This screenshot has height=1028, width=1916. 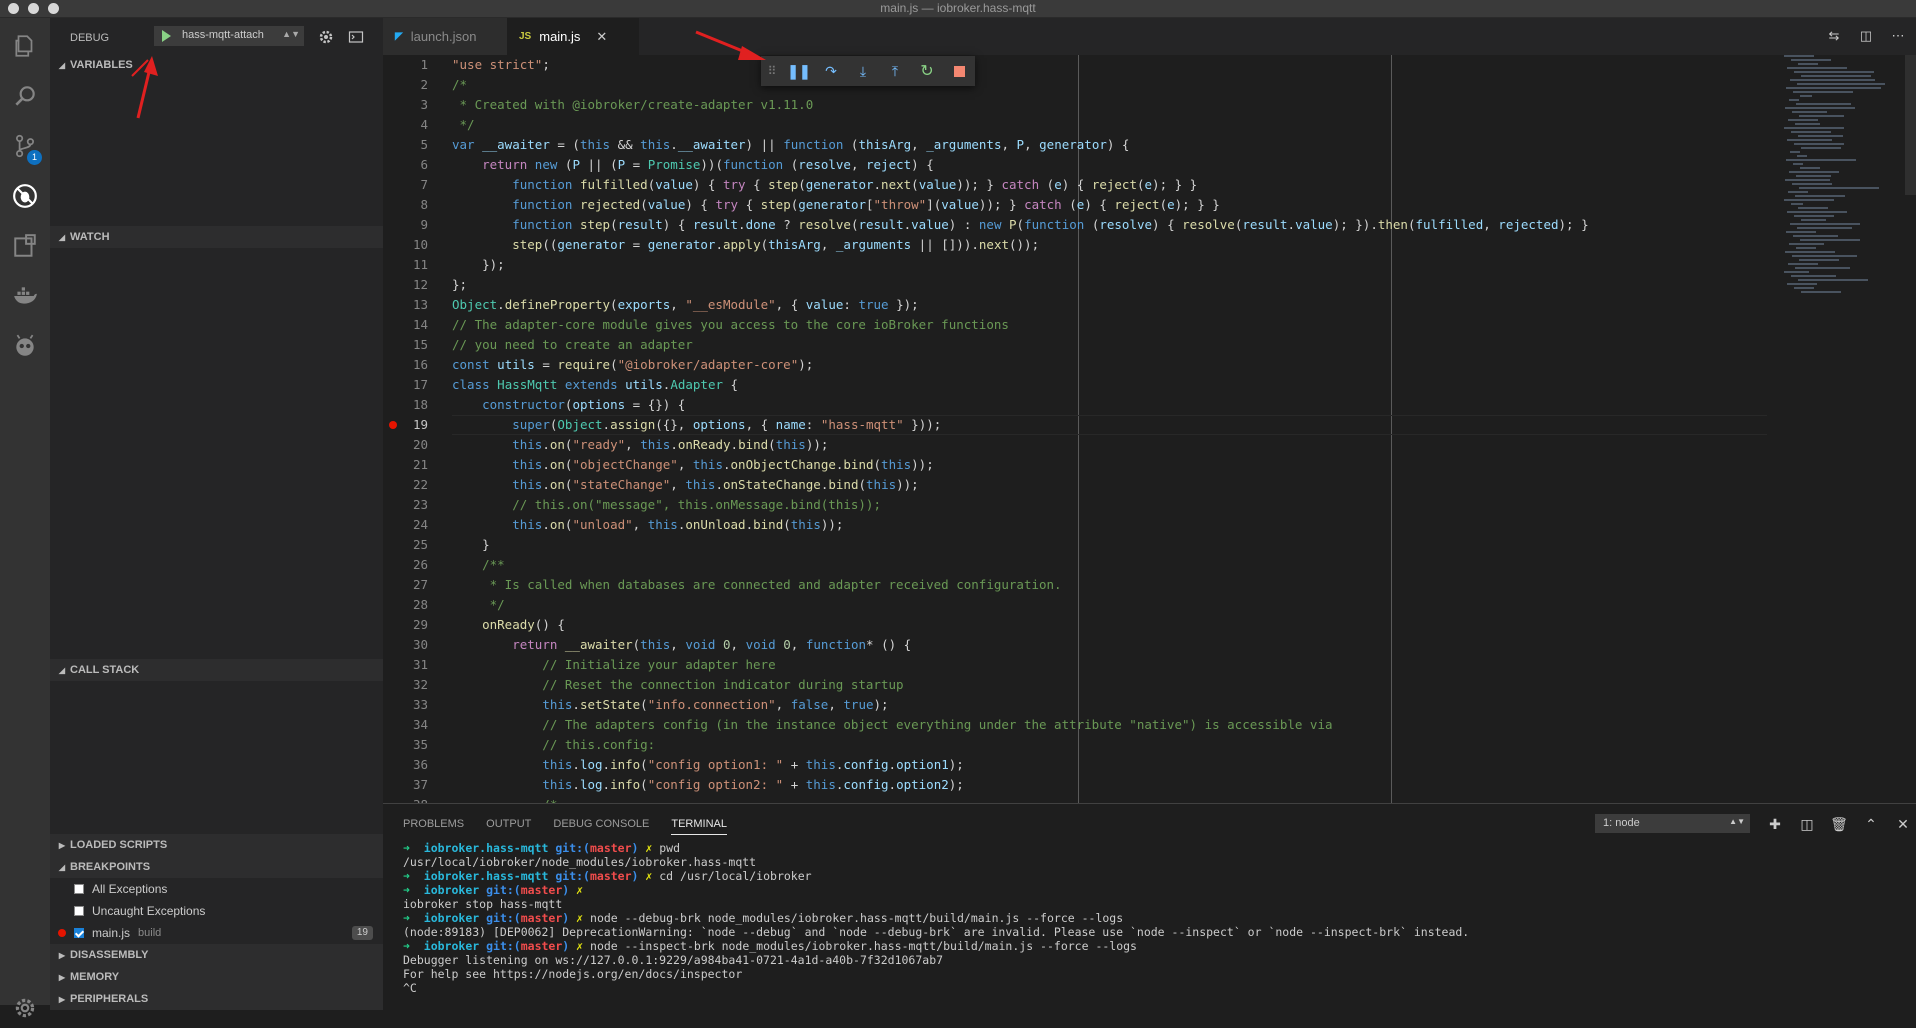 What do you see at coordinates (405, 665) in the screenshot?
I see `line-number: 31` at bounding box center [405, 665].